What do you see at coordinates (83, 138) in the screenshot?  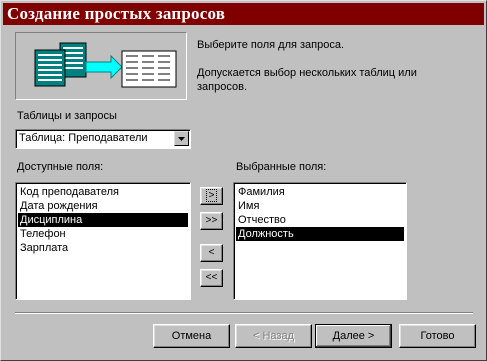 I see `tables-selected-value: Таблица: Преподаватели` at bounding box center [83, 138].